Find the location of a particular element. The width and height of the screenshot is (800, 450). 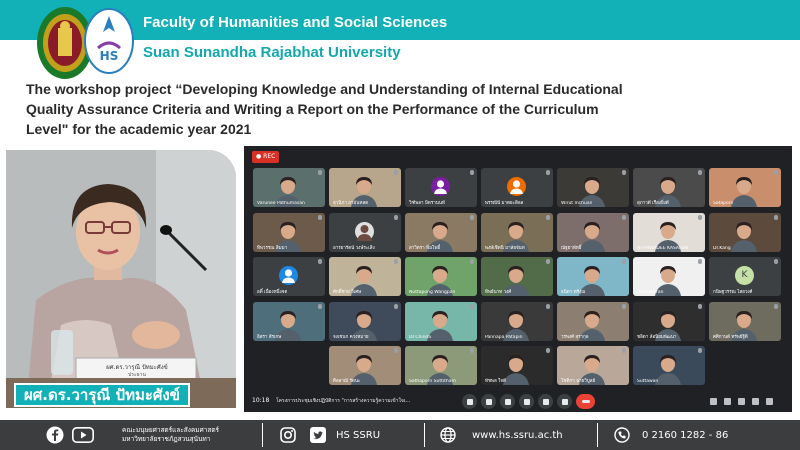

participant-name: ณัฐยาพัทธิ์ is located at coordinates (571, 248).